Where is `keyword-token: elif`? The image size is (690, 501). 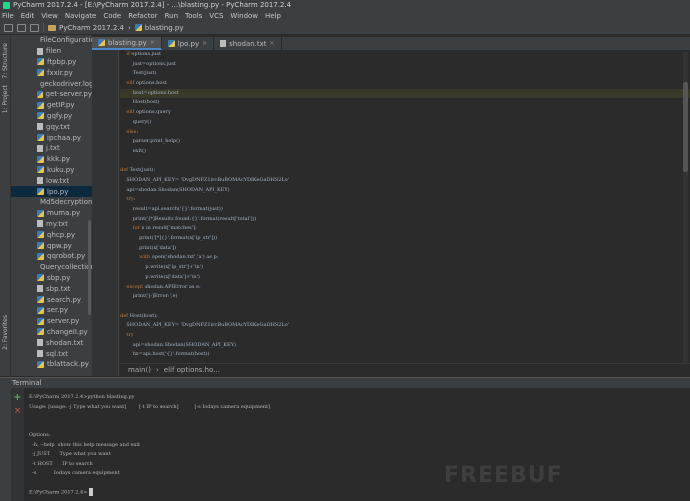
keyword-token: elif is located at coordinates (130, 112).